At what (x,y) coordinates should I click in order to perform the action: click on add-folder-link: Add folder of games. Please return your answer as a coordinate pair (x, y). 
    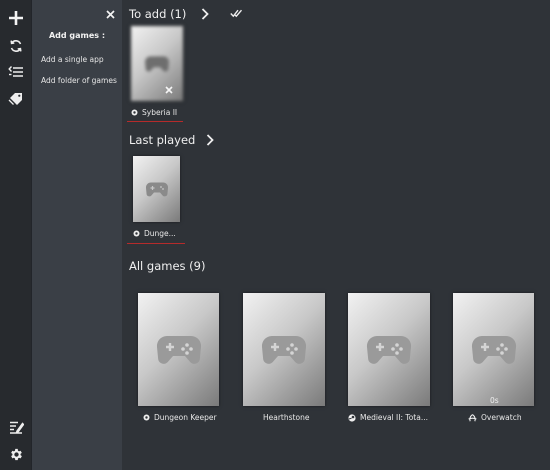
    Looking at the image, I should click on (79, 80).